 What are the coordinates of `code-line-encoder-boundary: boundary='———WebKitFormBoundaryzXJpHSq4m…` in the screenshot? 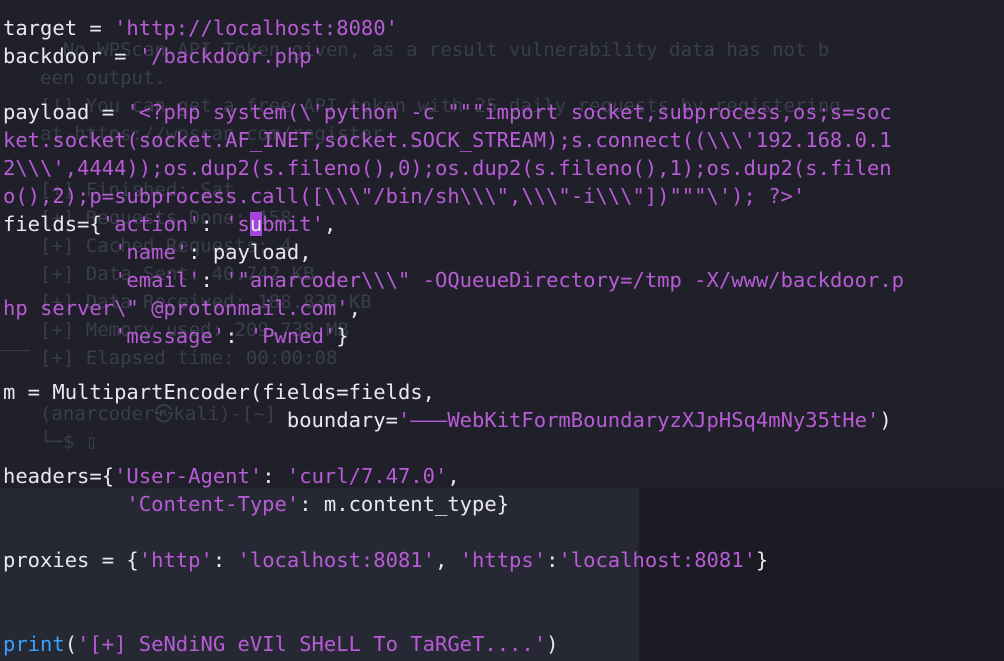 It's located at (589, 420).